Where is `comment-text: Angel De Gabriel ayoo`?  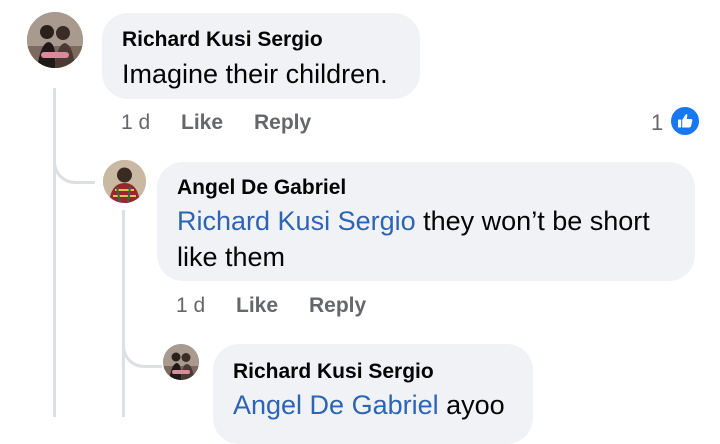
comment-text: Angel De Gabriel ayoo is located at coordinates (369, 405).